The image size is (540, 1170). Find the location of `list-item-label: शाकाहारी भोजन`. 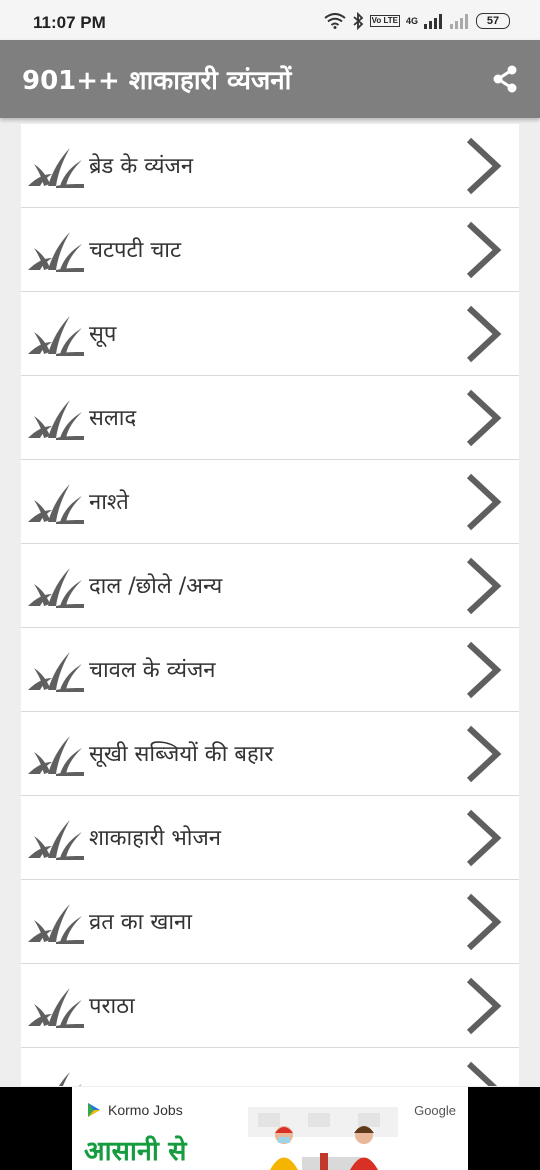

list-item-label: शाकाहारी भोजन is located at coordinates (155, 838).